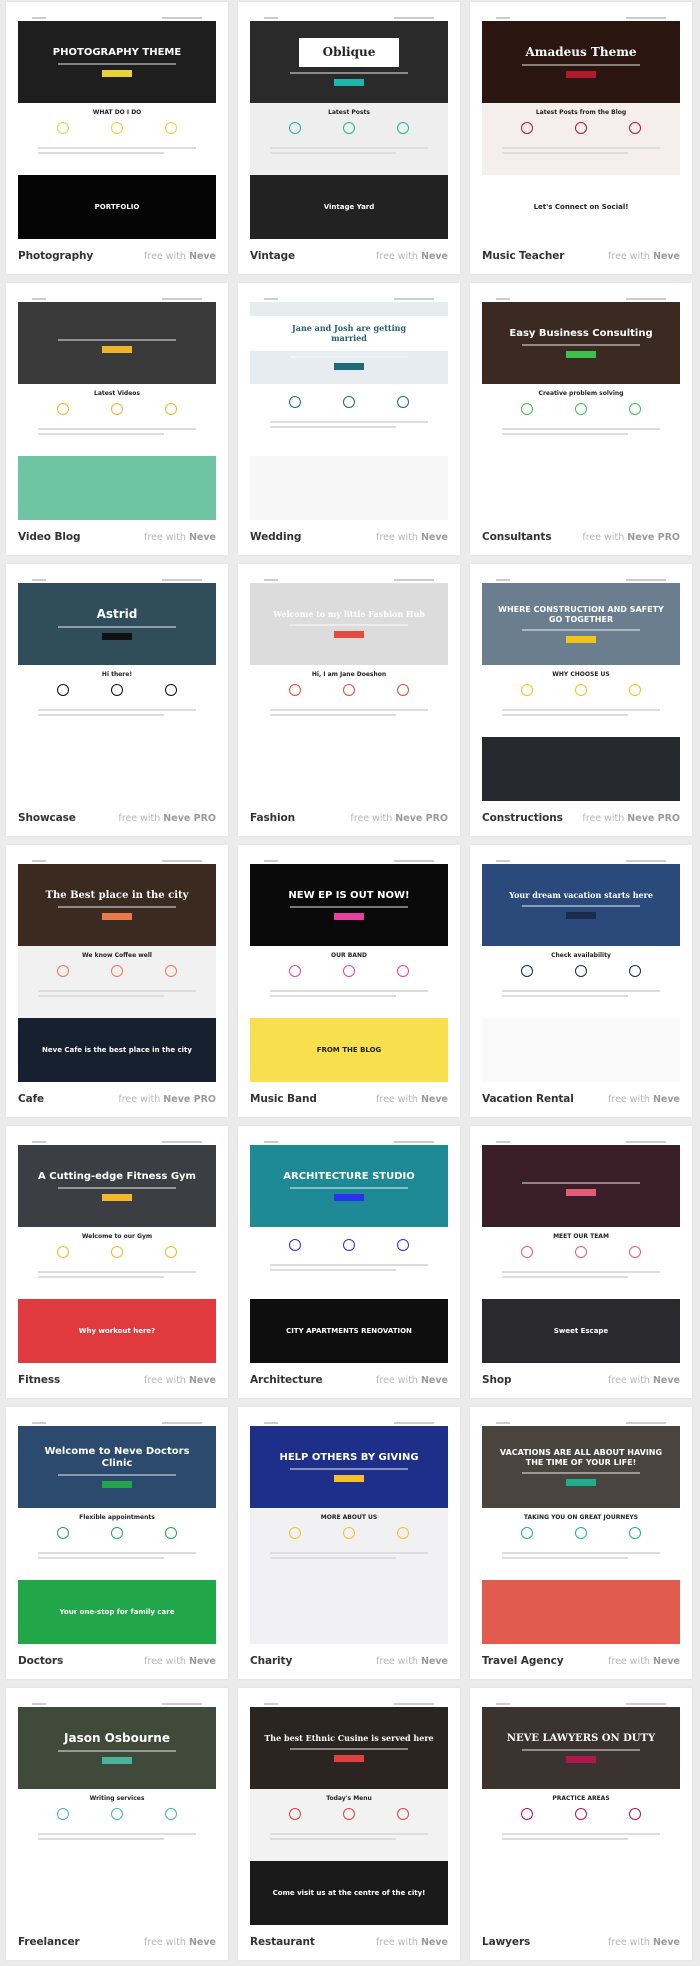 This screenshot has height=1966, width=700. I want to click on template-title: Showcase, so click(47, 818).